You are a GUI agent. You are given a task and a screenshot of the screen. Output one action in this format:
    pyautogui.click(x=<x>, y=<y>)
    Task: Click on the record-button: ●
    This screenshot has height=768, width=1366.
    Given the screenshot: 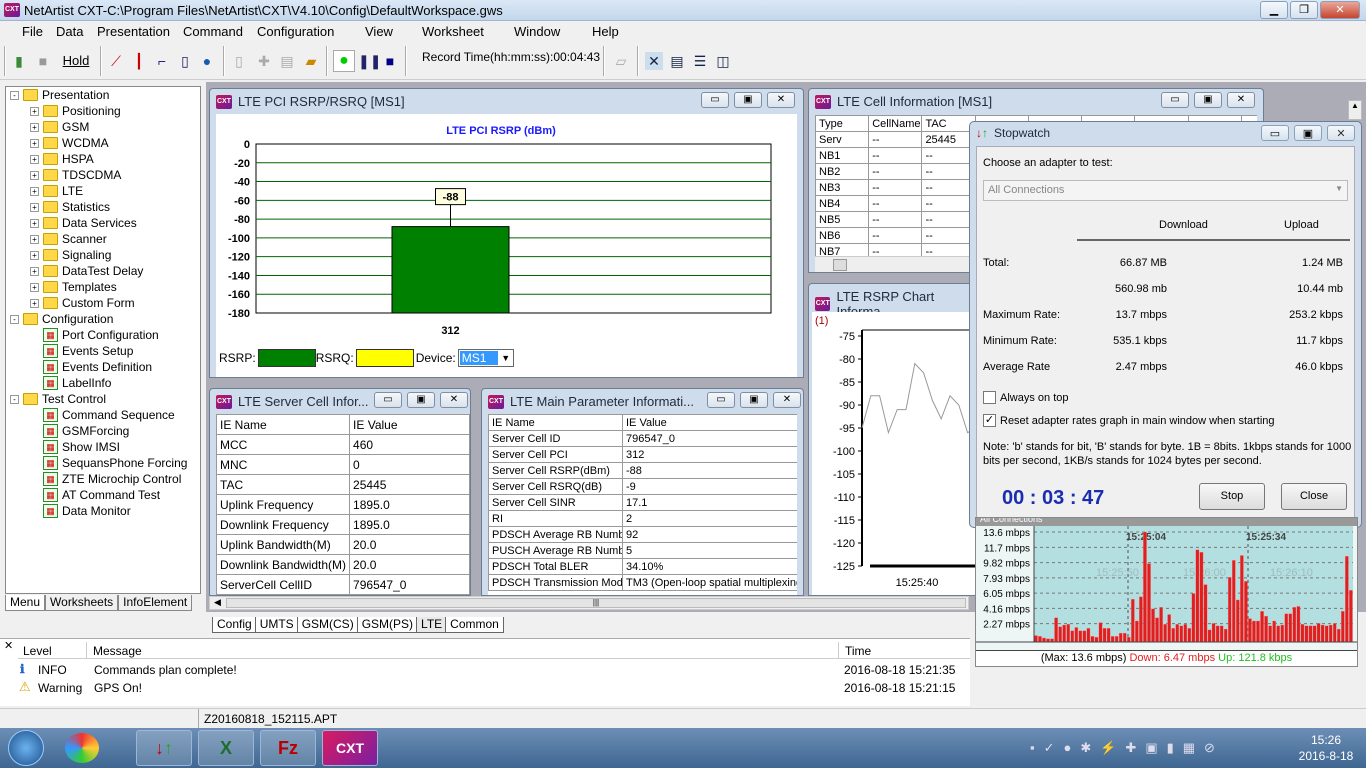 What is the action you would take?
    pyautogui.click(x=344, y=61)
    